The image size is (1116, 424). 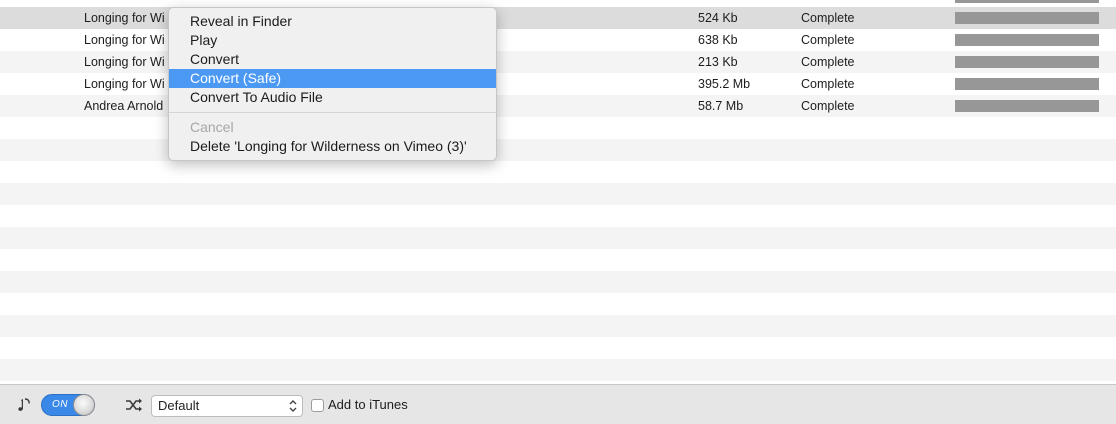 What do you see at coordinates (332, 59) in the screenshot?
I see `menu-item-convert: Convert` at bounding box center [332, 59].